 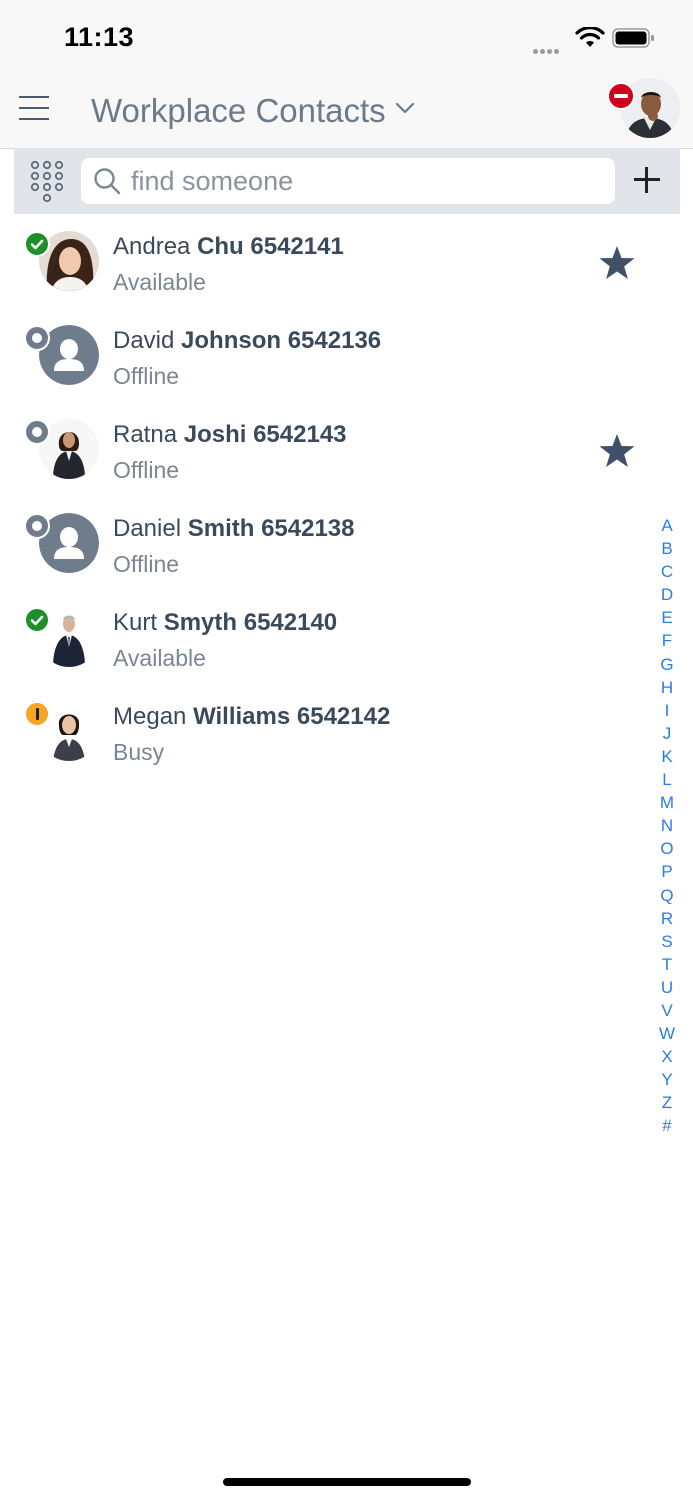 I want to click on index-letter: E, so click(x=667, y=617).